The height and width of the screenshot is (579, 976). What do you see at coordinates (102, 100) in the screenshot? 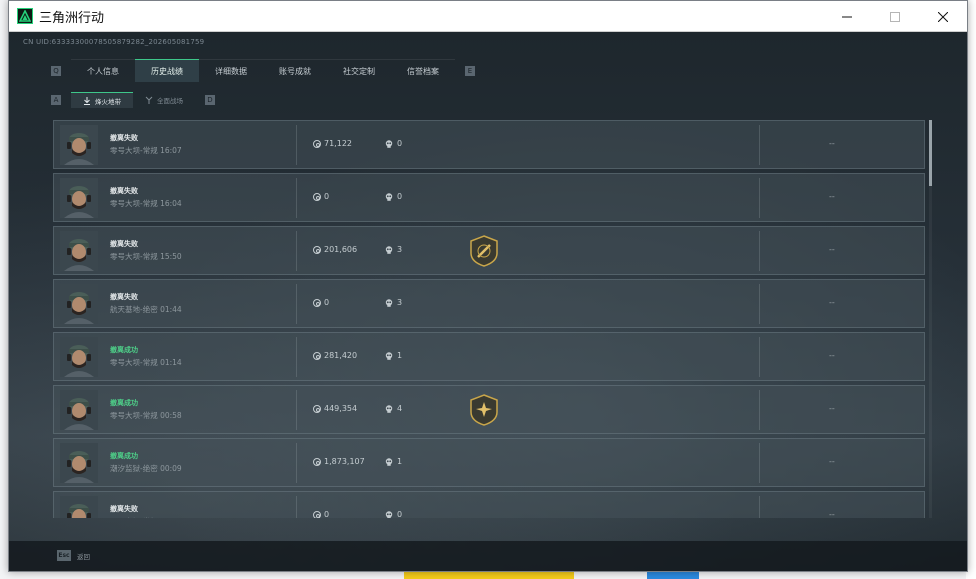
I see `subtab-extraction: 烽火地带` at bounding box center [102, 100].